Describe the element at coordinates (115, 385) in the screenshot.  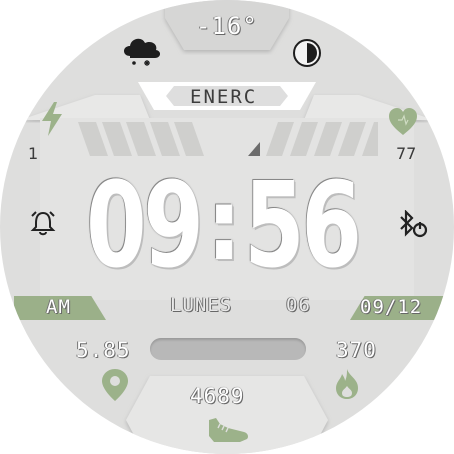
I see `location-pin-icon` at that location.